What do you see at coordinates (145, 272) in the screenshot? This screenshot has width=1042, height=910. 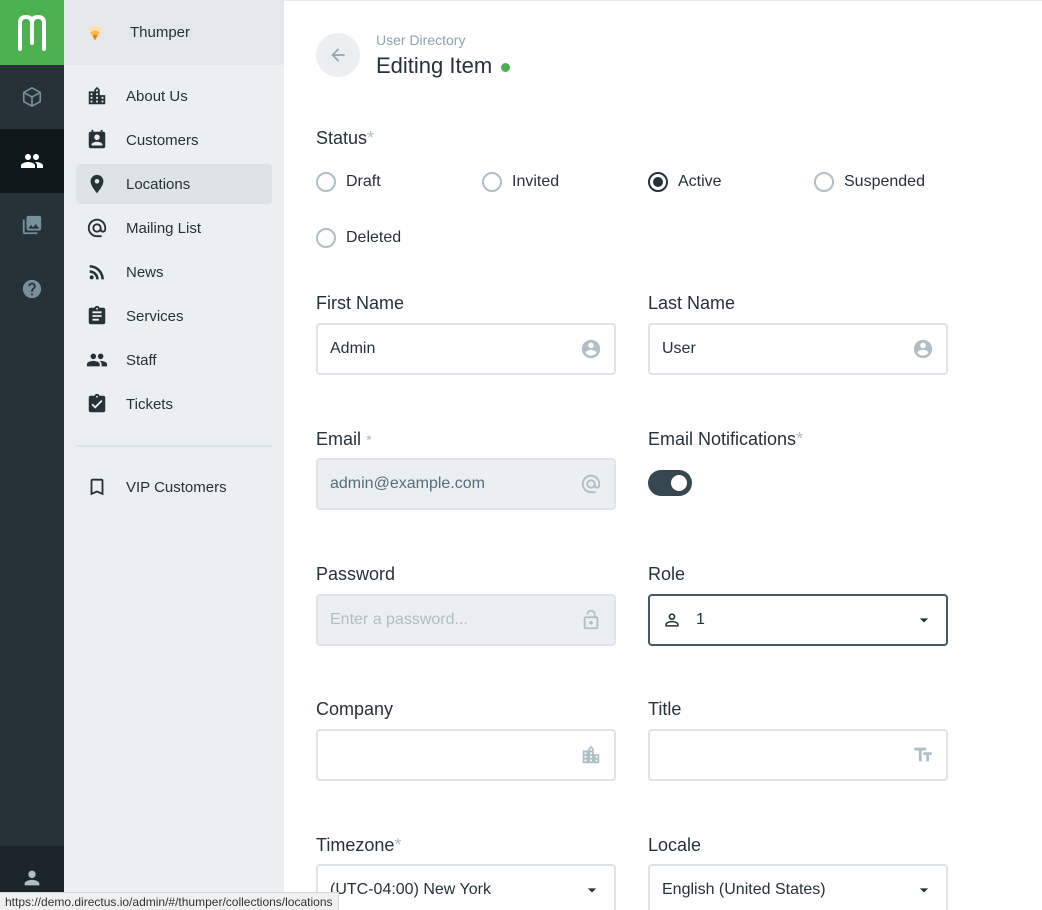 I see `nav-item-label: News` at bounding box center [145, 272].